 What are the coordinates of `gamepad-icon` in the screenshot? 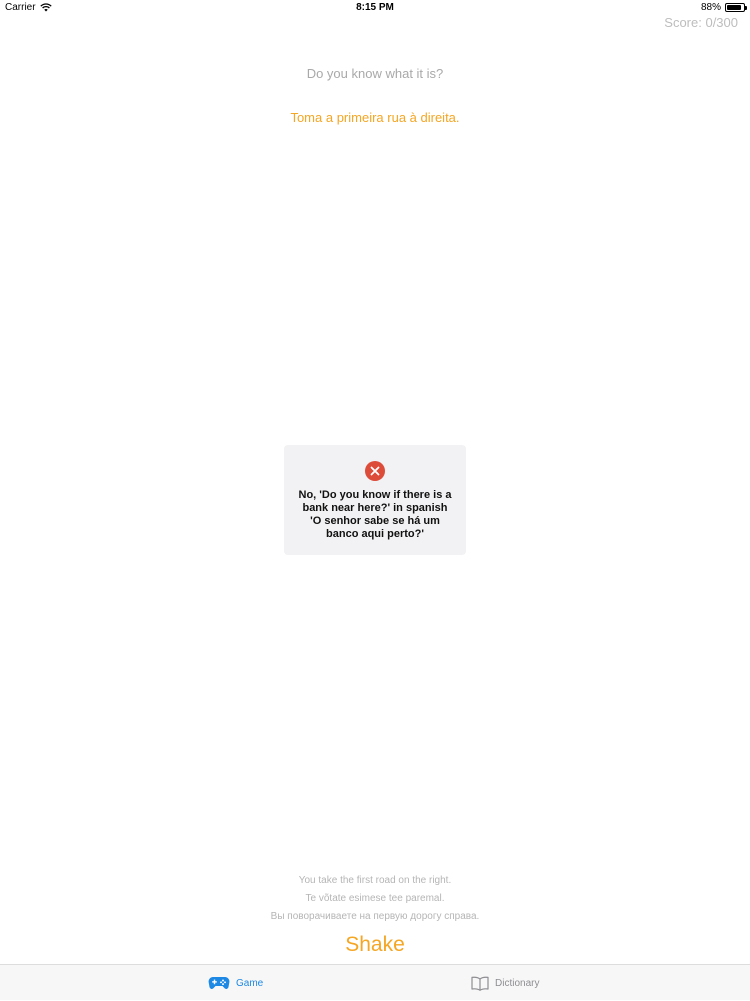 It's located at (219, 983).